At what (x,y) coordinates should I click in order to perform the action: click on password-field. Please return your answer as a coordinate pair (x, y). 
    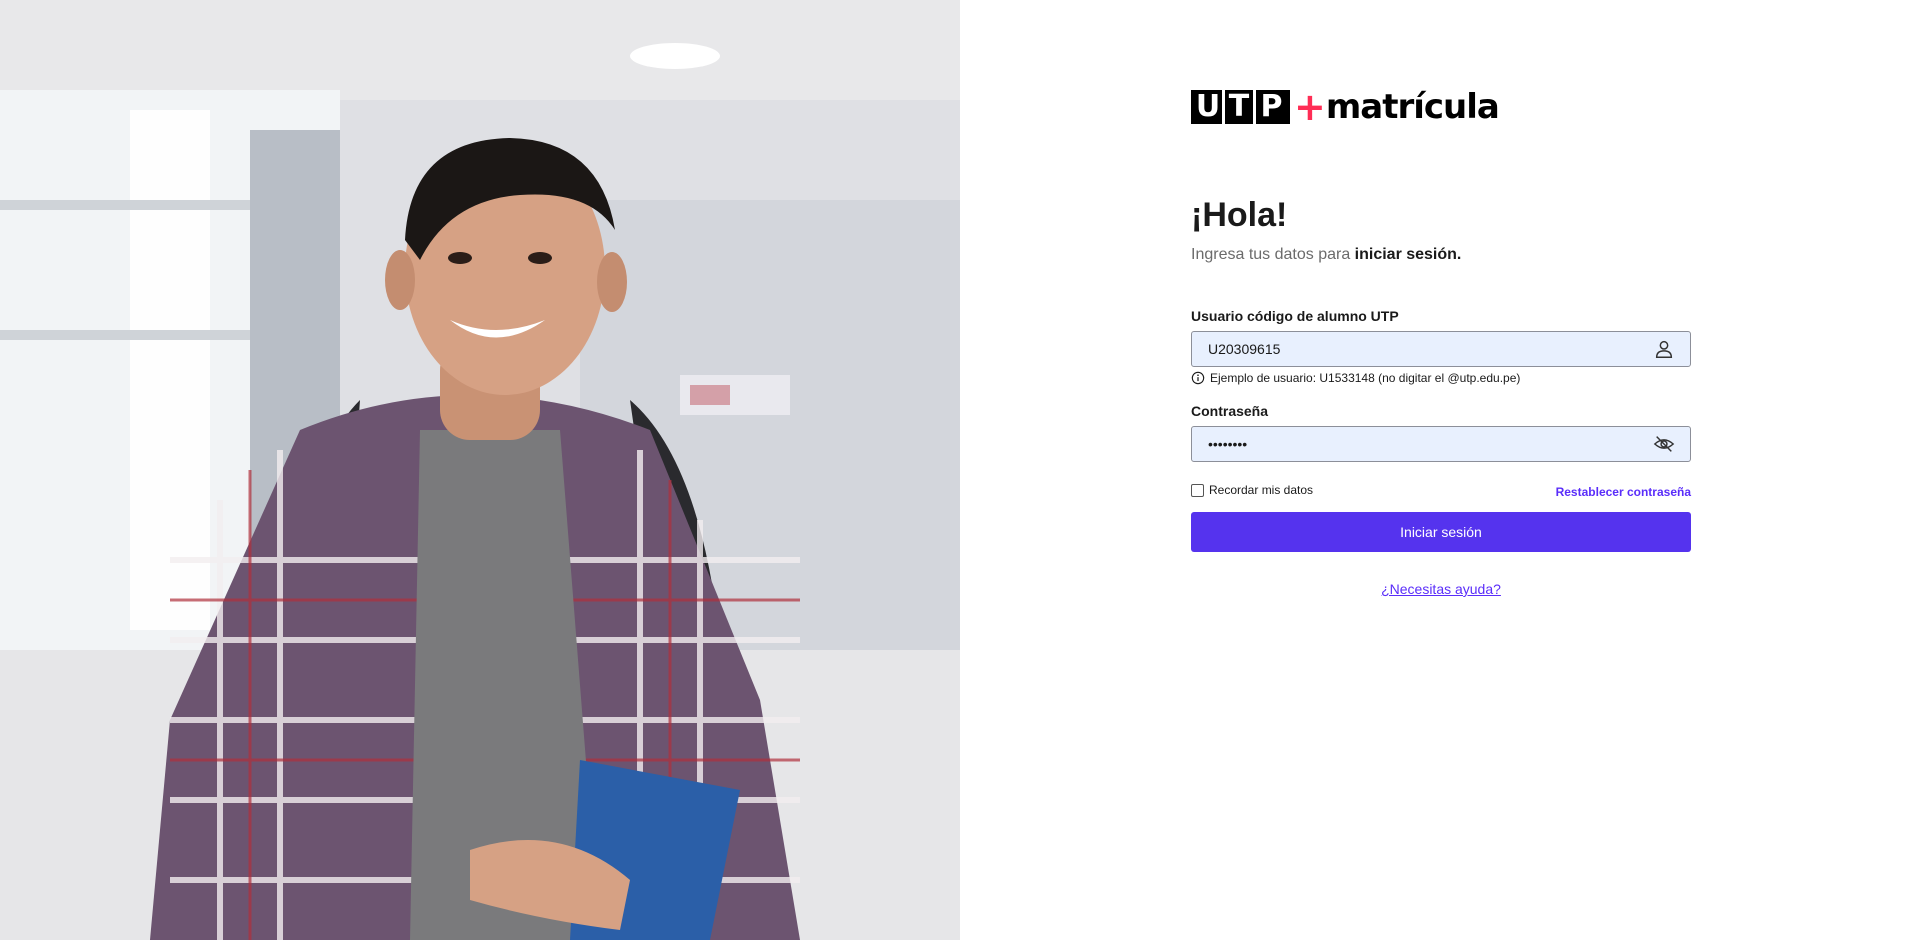
    Looking at the image, I should click on (1441, 444).